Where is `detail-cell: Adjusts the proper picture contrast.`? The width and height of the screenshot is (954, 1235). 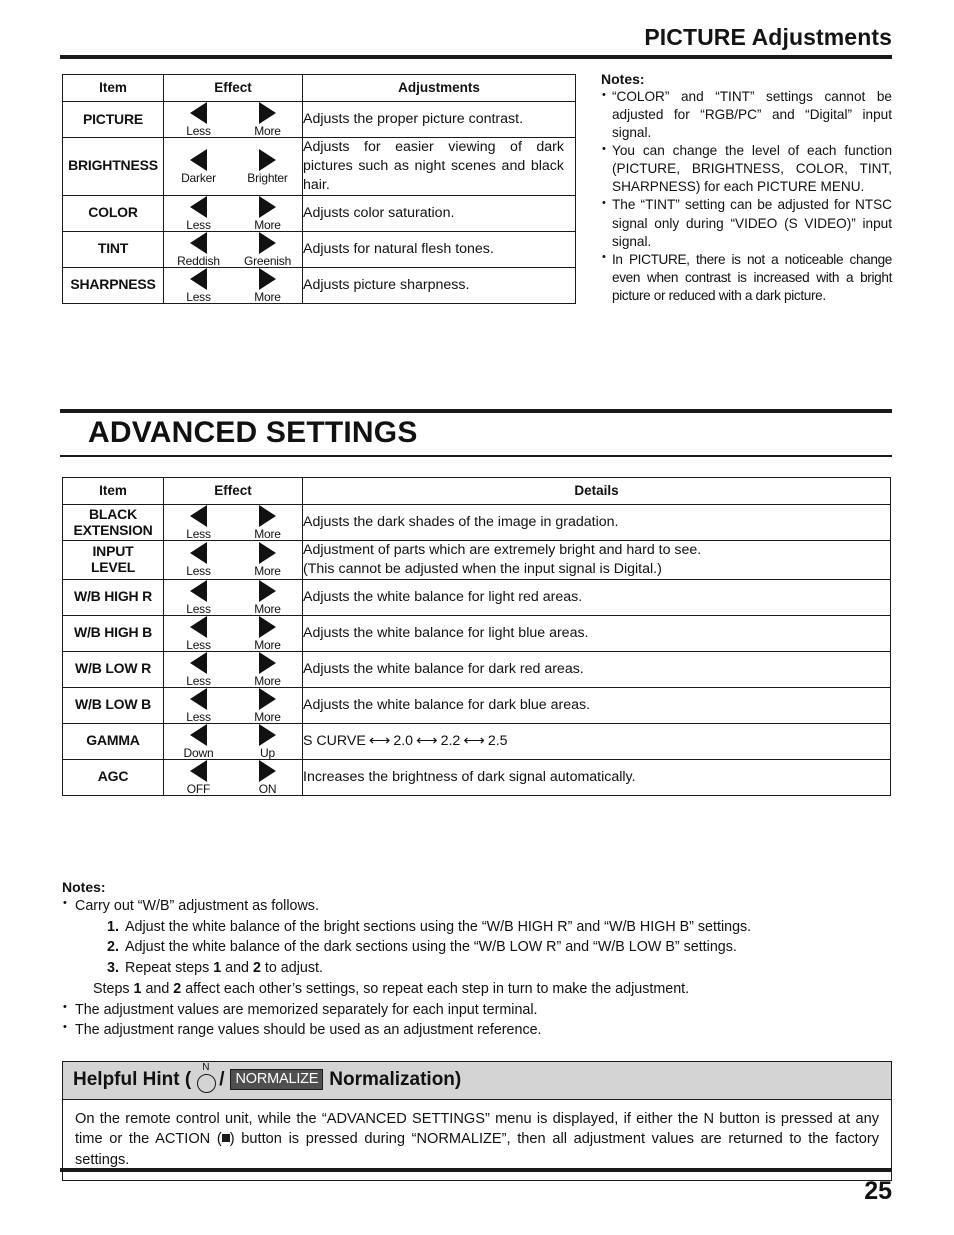 detail-cell: Adjusts the proper picture contrast. is located at coordinates (439, 119).